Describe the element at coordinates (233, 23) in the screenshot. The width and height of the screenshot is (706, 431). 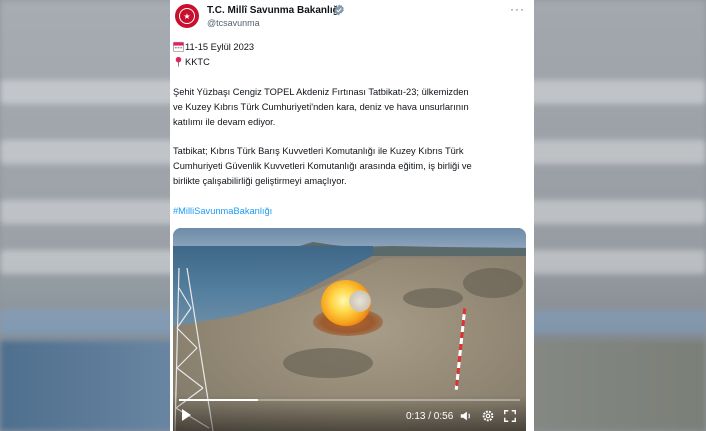
I see `author-handle: @tcsavunma` at that location.